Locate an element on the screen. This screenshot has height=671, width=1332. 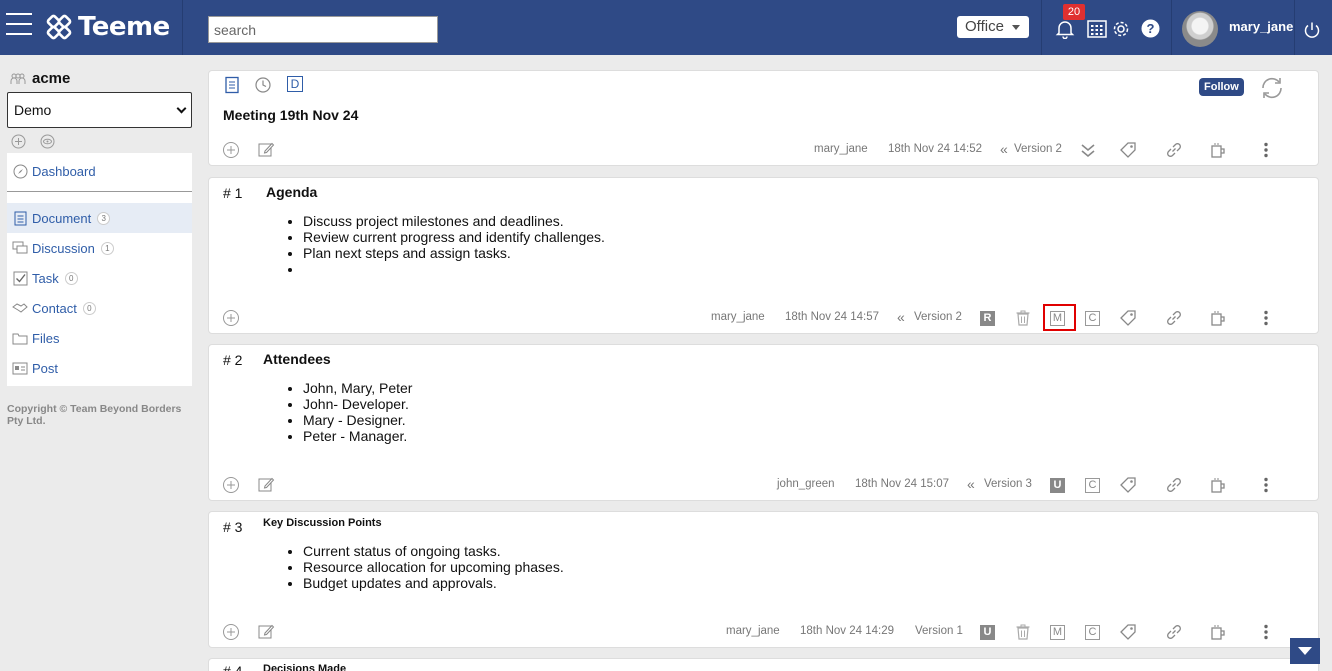
section-title: Decisions Made is located at coordinates (305, 667).